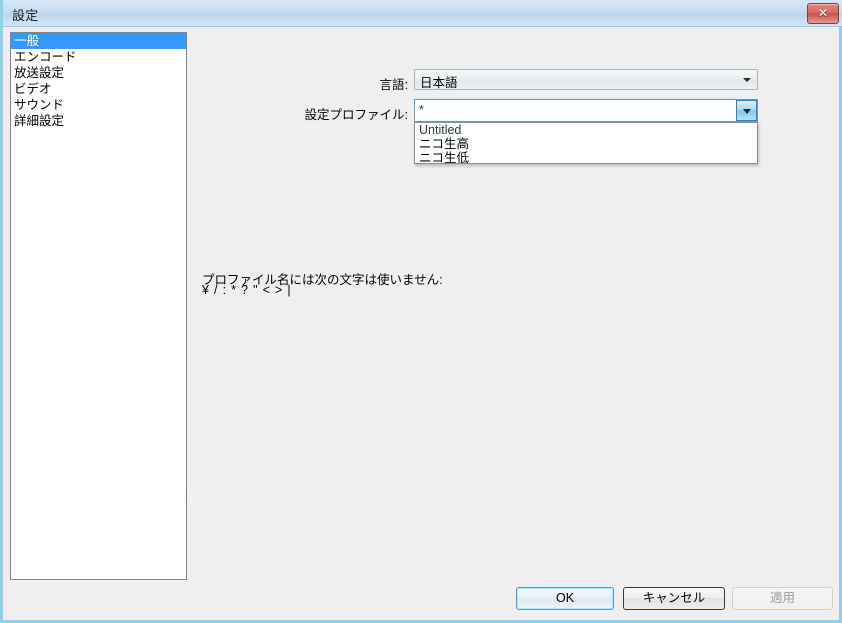 This screenshot has height=623, width=842. What do you see at coordinates (189, 501) in the screenshot?
I see `panel-splitter-handle` at bounding box center [189, 501].